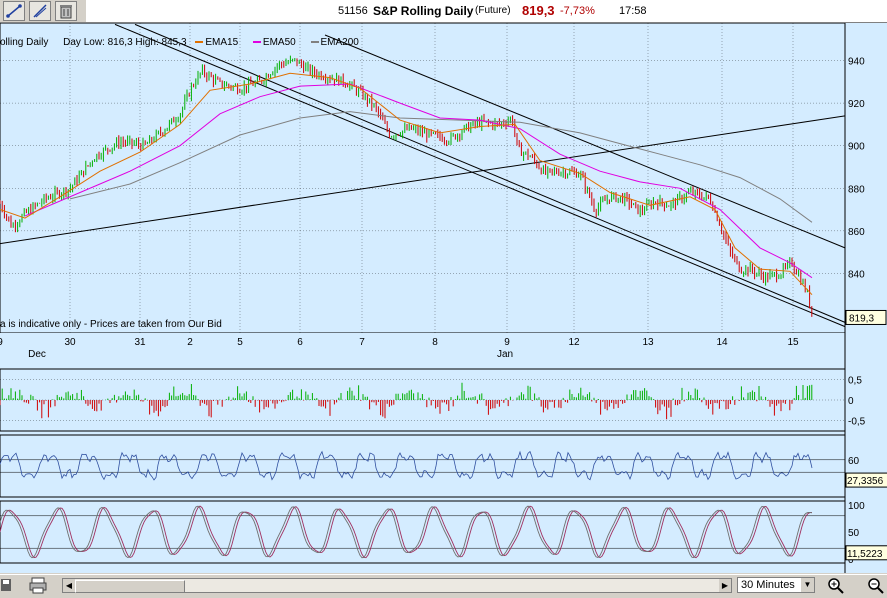 The height and width of the screenshot is (598, 887). I want to click on line-tool-icon, so click(40, 11).